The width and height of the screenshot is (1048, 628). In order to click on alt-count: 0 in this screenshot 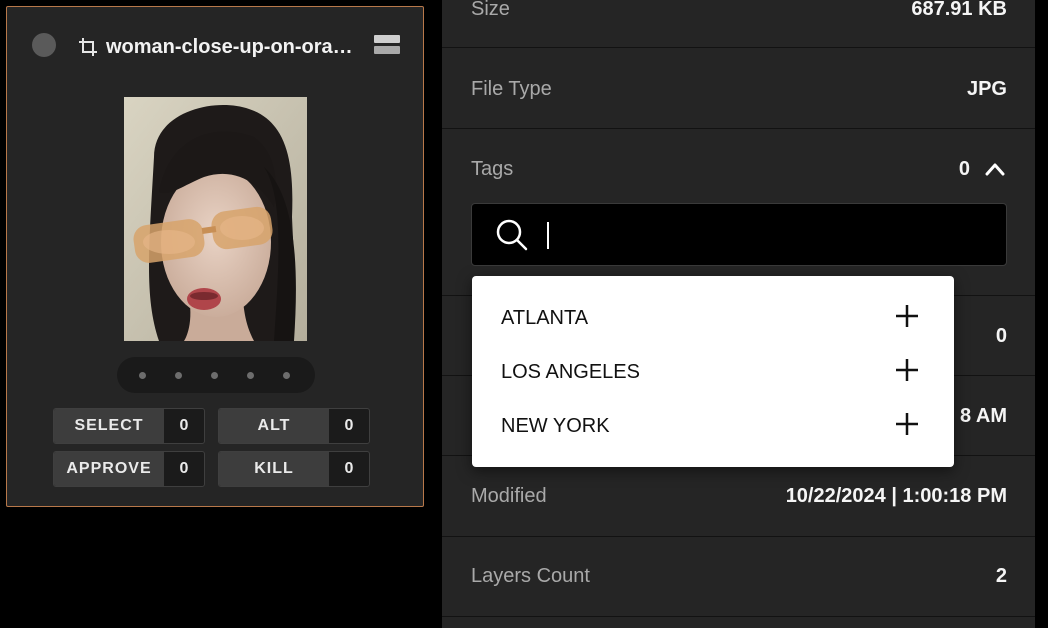, I will do `click(349, 425)`.